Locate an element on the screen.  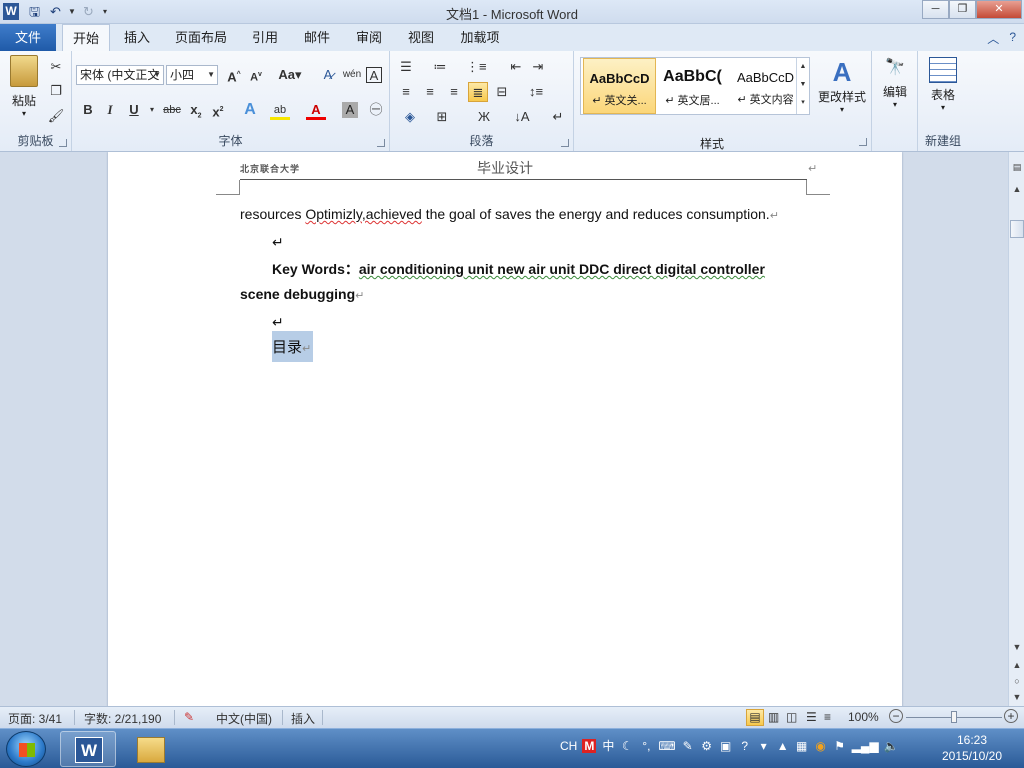
ime-keyboard-icon: ⌨ is located at coordinates (666, 746).